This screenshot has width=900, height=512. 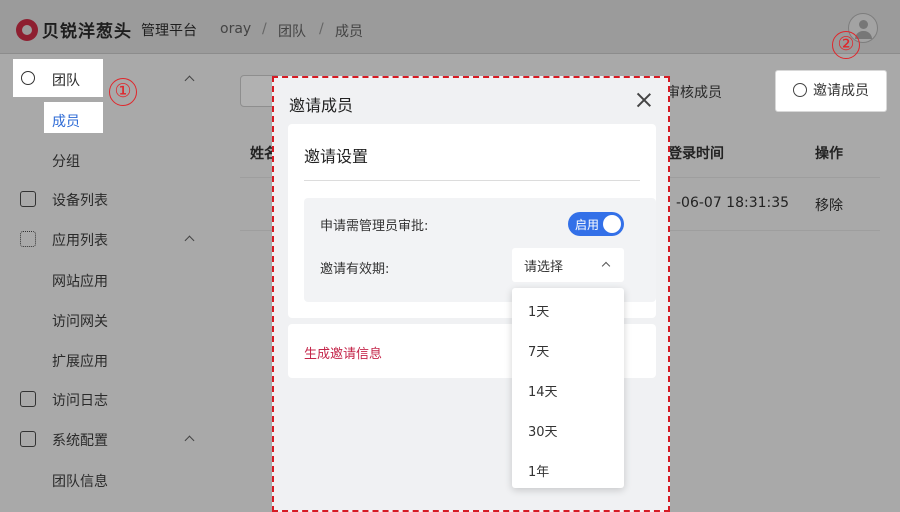 What do you see at coordinates (169, 31) in the screenshot?
I see `platform-title: 管理平台` at bounding box center [169, 31].